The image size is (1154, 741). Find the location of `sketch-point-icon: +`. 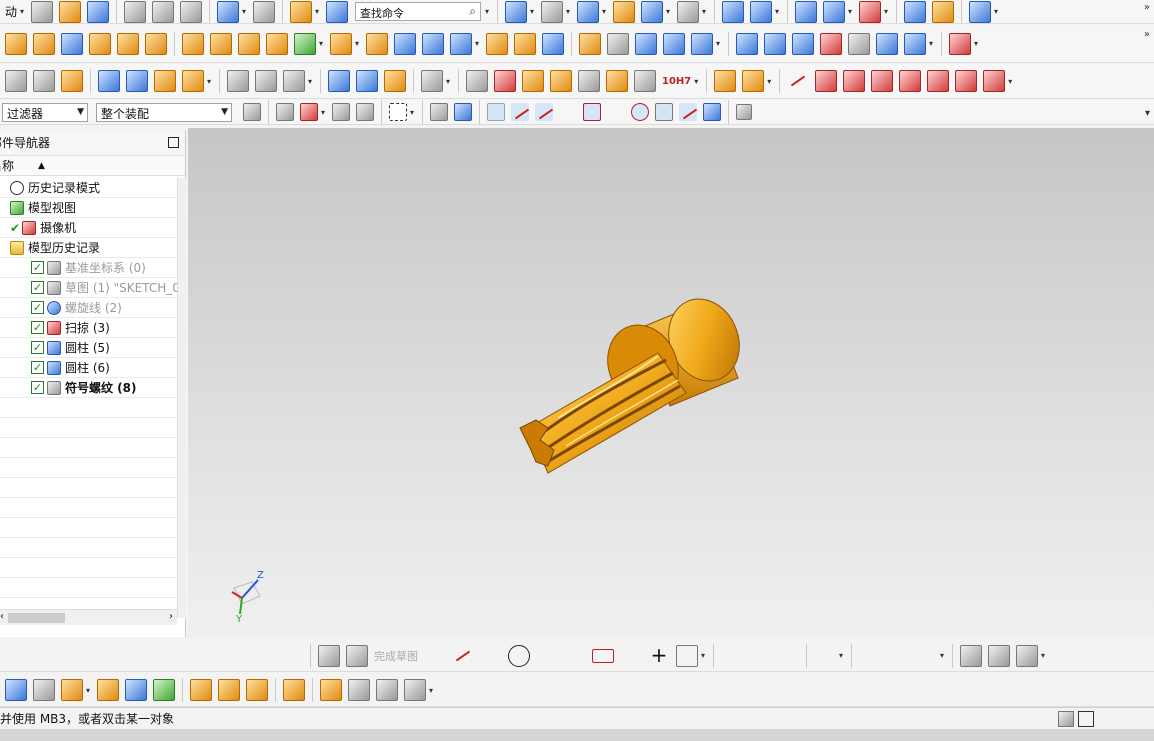

sketch-point-icon: + is located at coordinates (659, 656).